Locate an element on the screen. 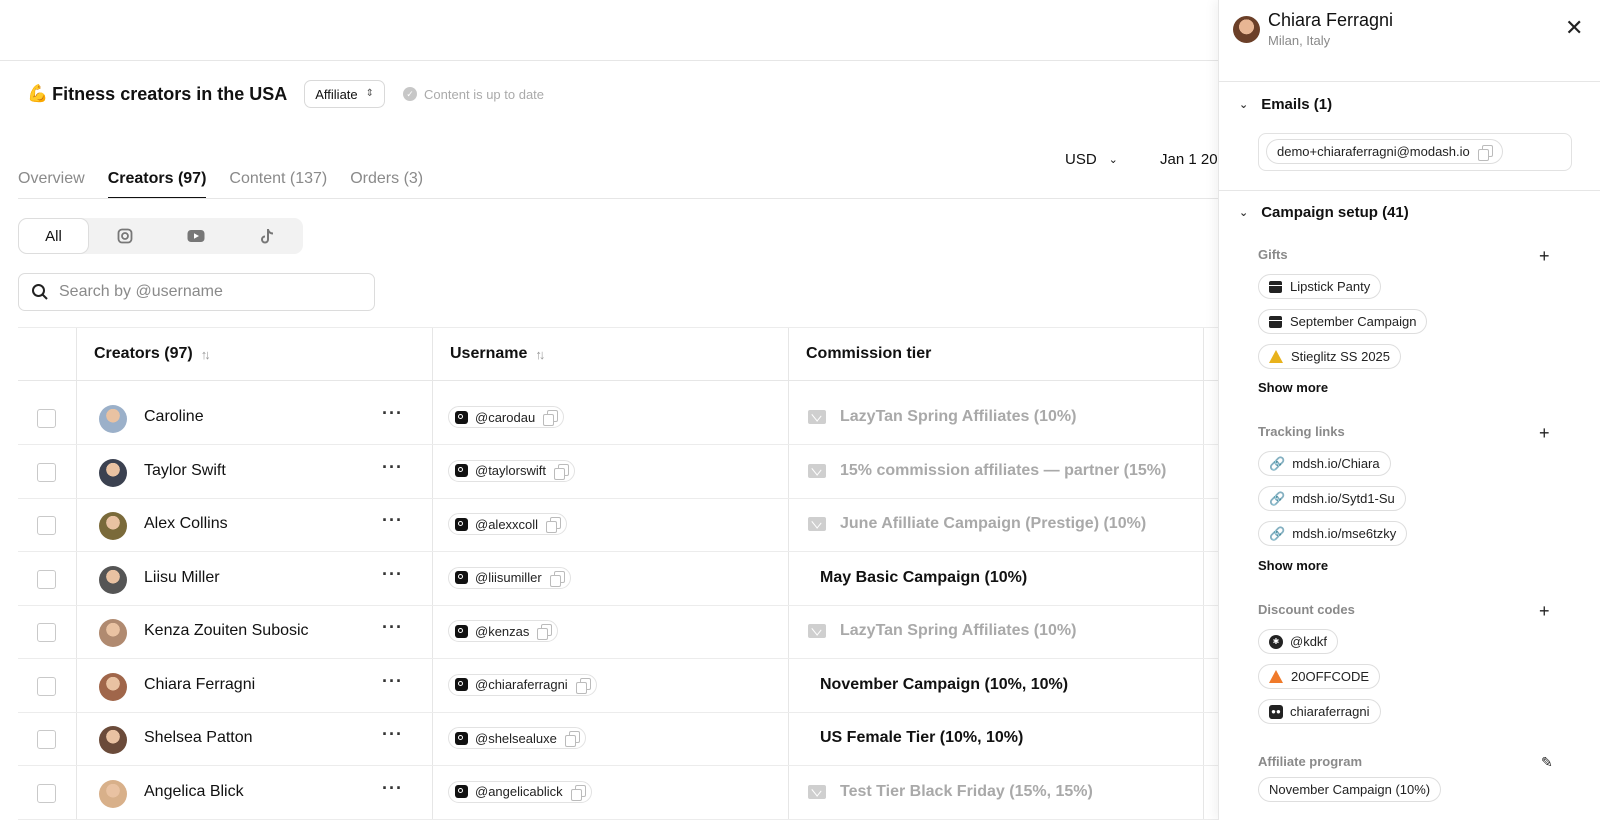 The height and width of the screenshot is (820, 1600). program-type-select: Affiliate ⇕ is located at coordinates (345, 94).